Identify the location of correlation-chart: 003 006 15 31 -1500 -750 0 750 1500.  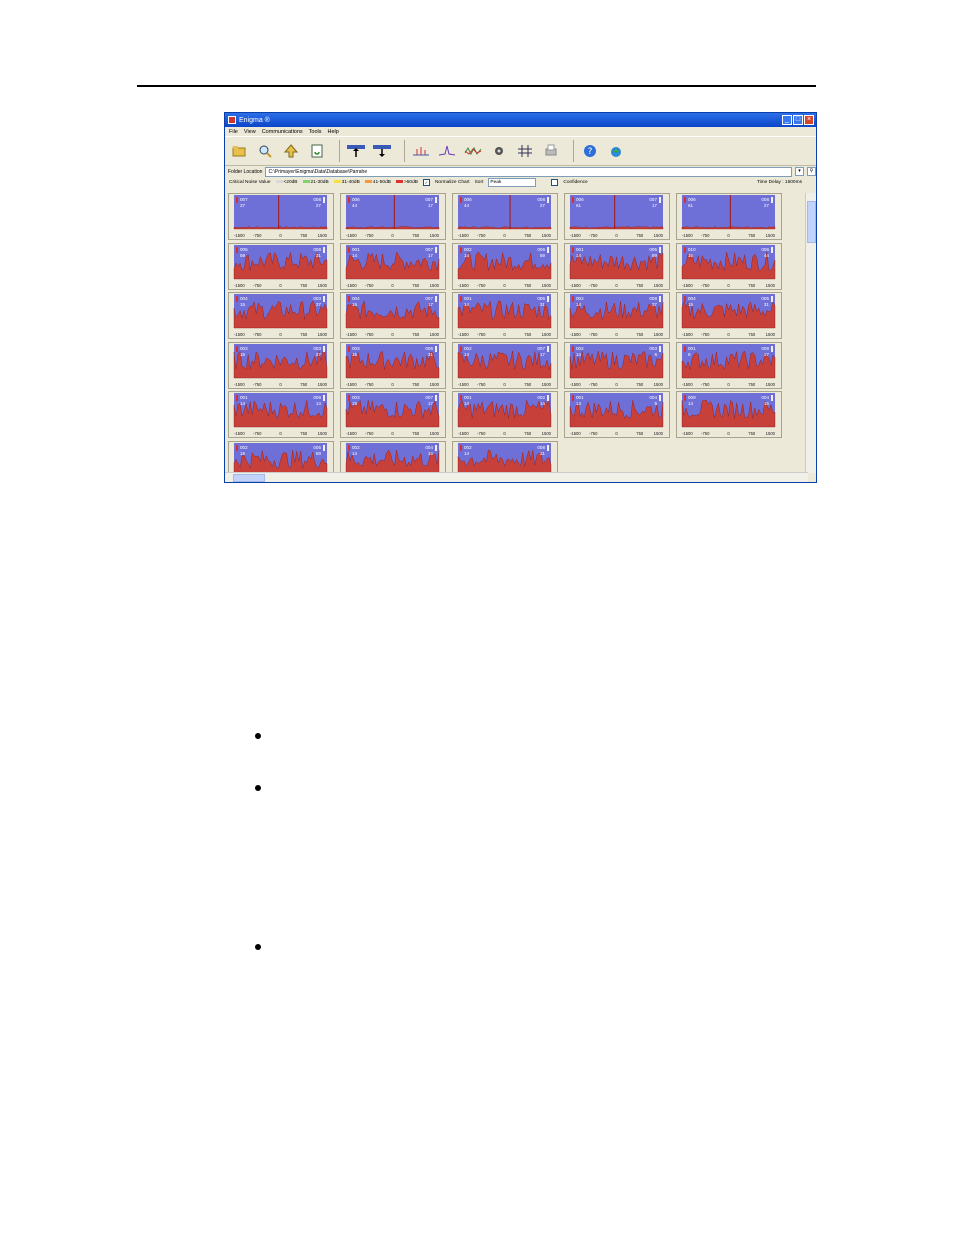
(393, 365).